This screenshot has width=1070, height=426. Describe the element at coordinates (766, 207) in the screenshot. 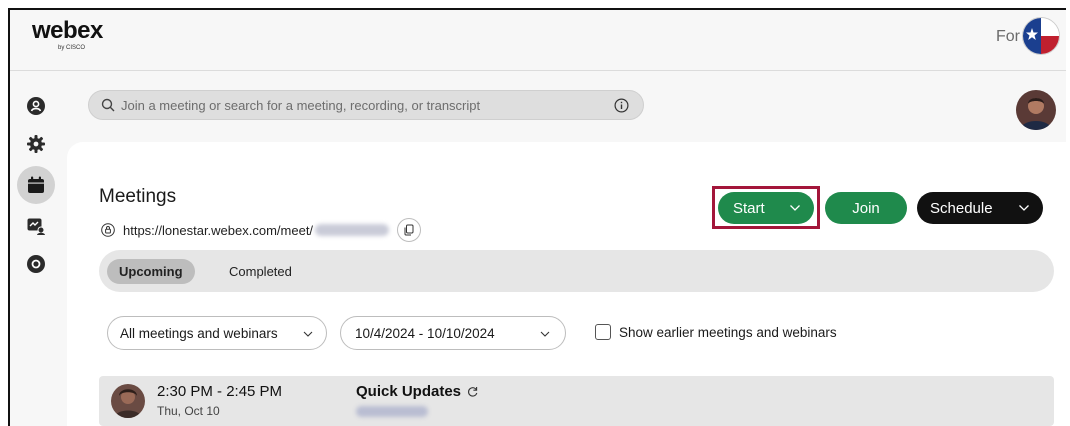

I see `start-button-highlight` at that location.